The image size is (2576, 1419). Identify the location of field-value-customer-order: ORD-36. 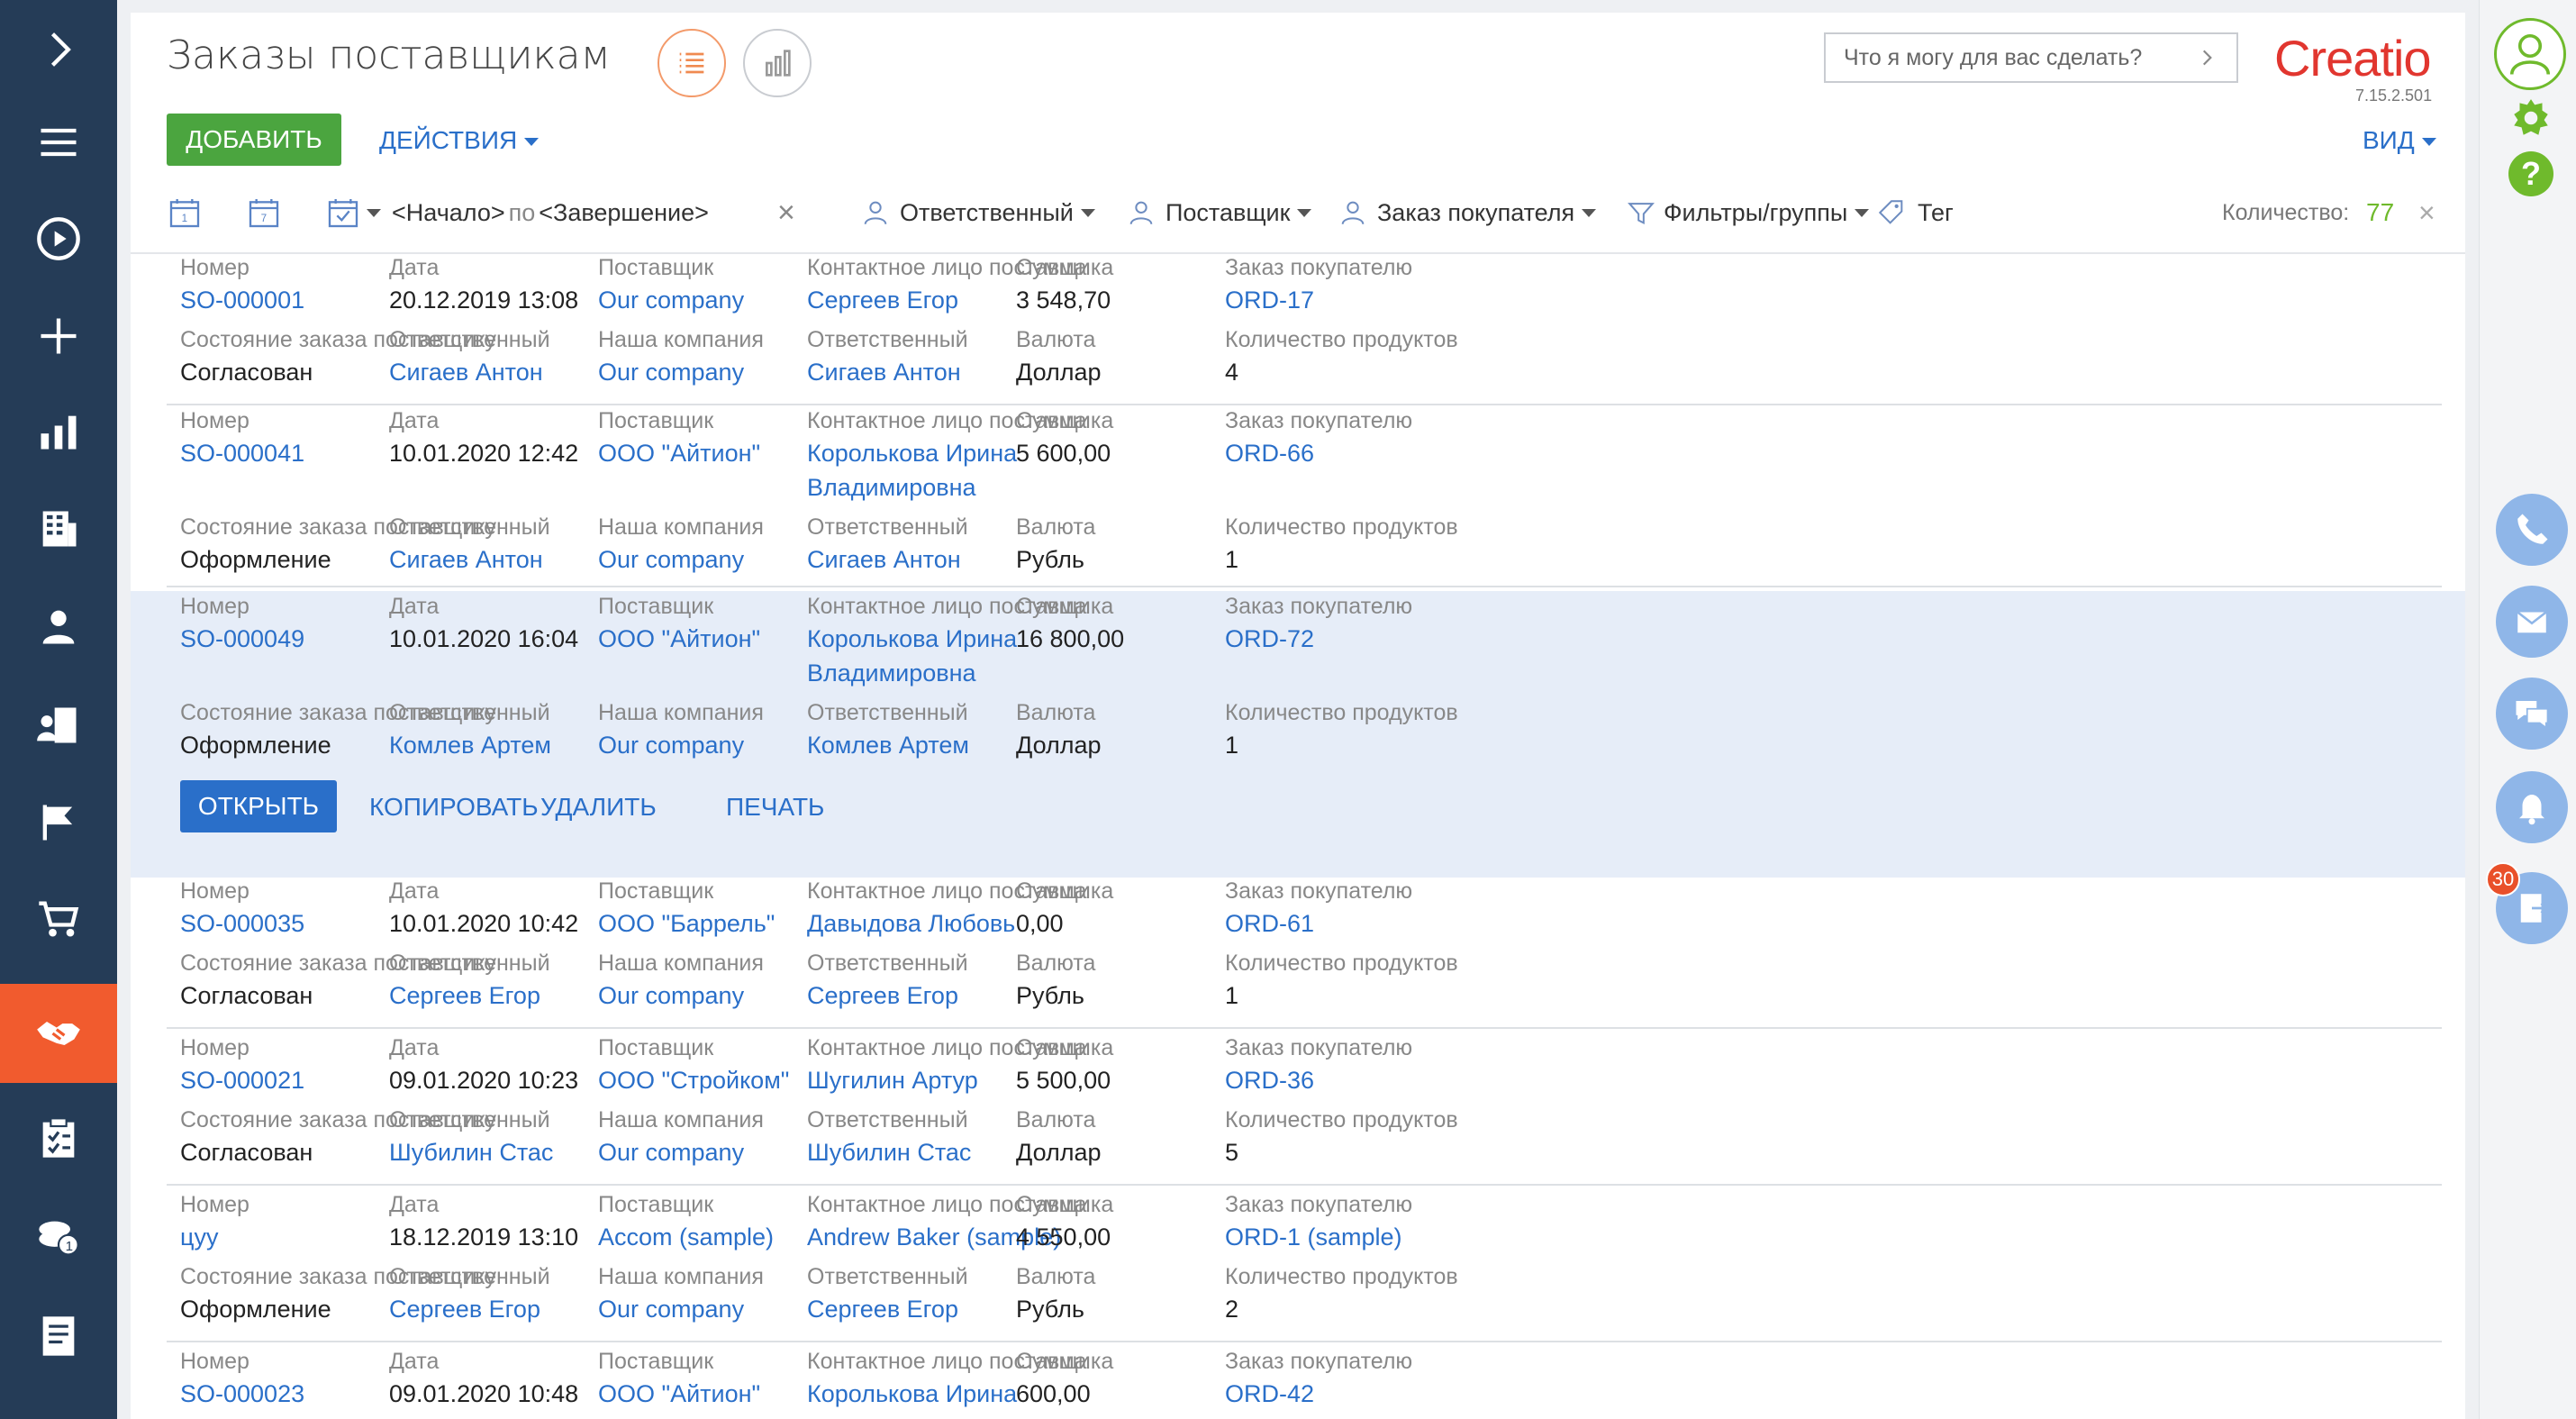
(1414, 1080).